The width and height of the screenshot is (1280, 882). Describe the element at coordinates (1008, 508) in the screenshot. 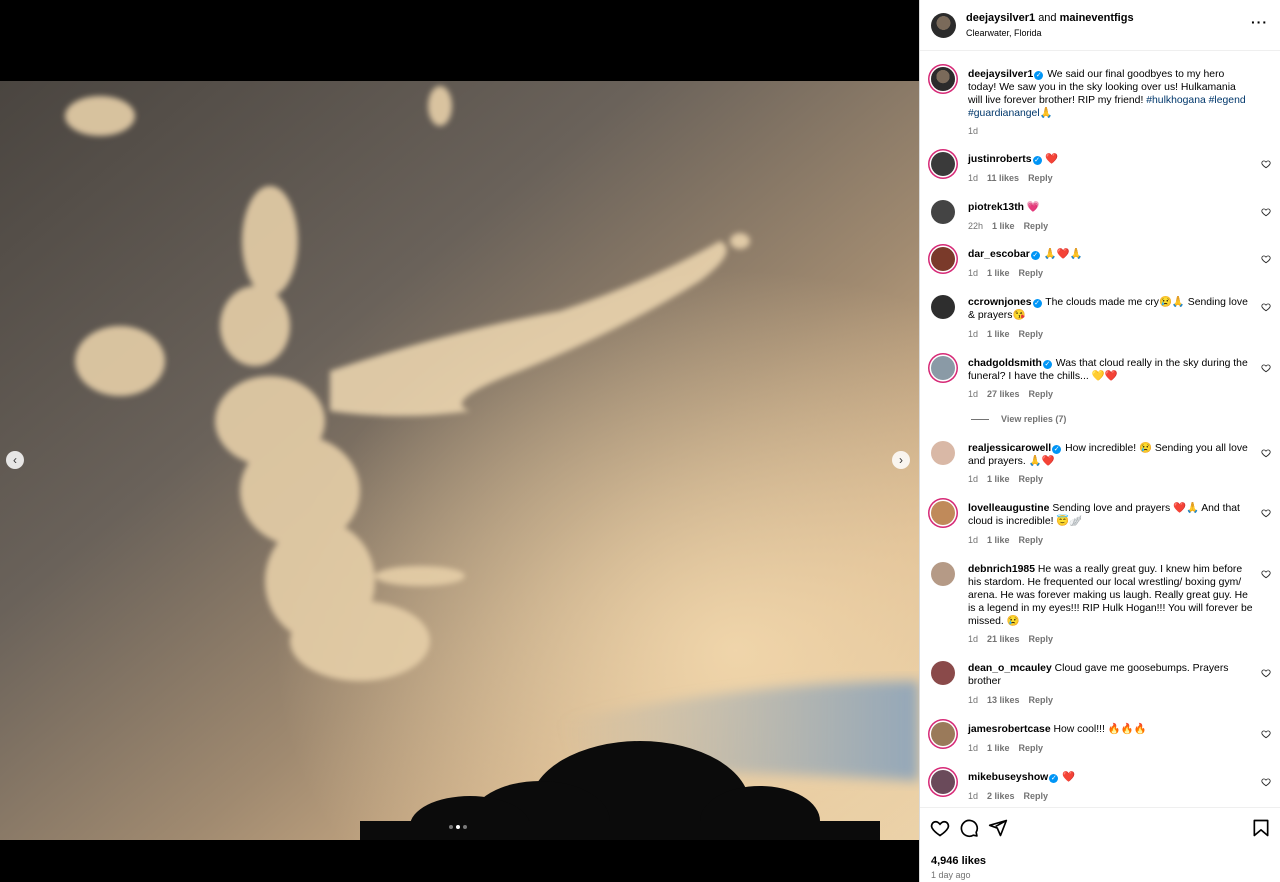

I see `comment-username: lovelleaugustine` at that location.